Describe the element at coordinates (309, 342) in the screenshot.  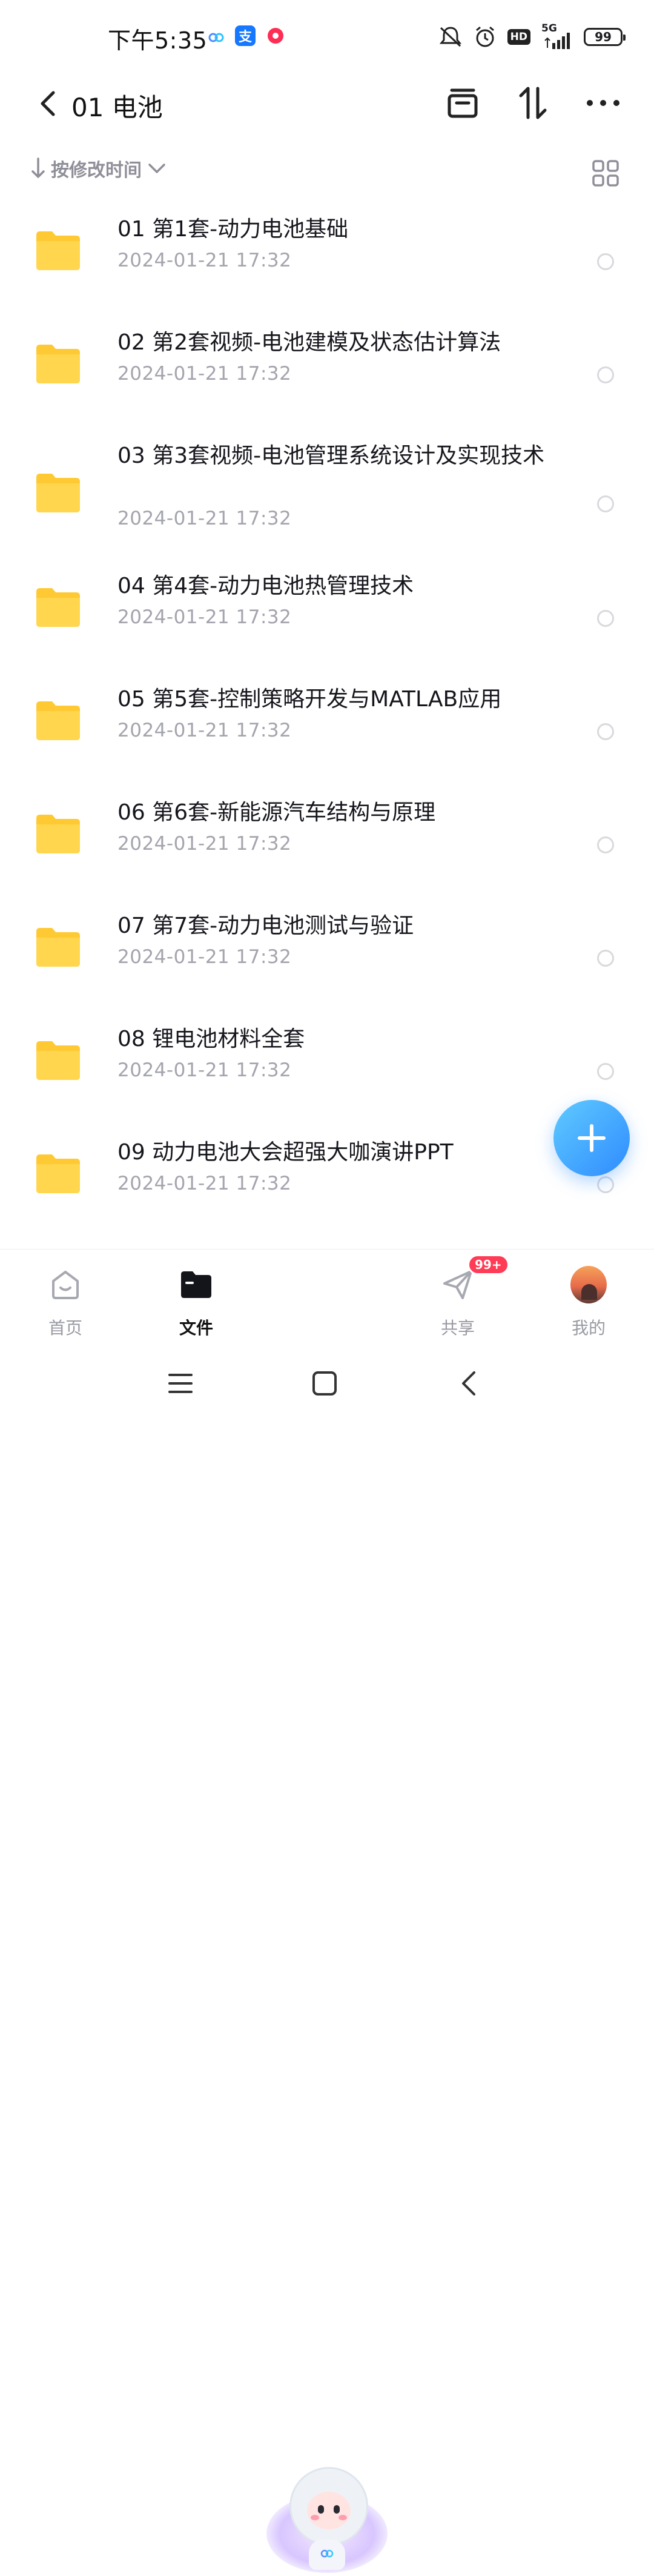
I see `folder-name: 02 第2套视频-电池建模及状态估计算法` at that location.